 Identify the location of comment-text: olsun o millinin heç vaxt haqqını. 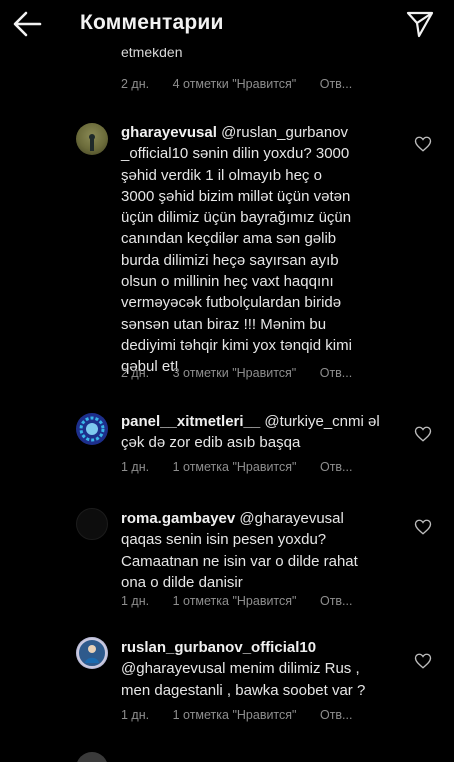
(227, 282).